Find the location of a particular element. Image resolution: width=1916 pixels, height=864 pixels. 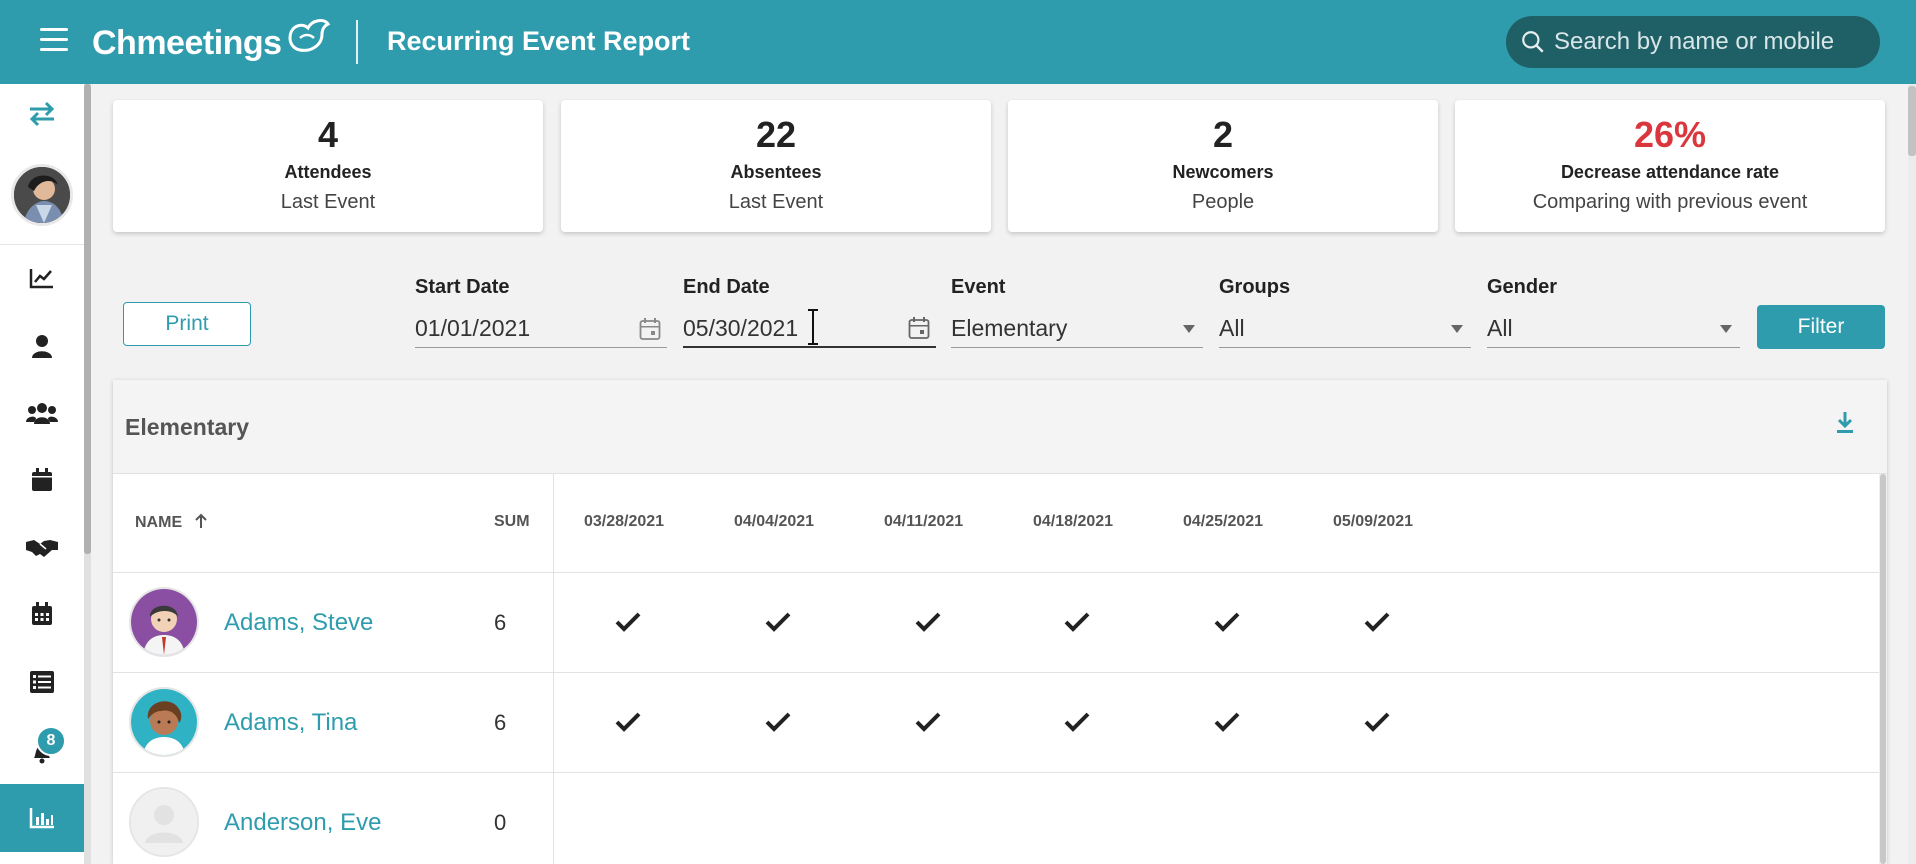

sidebar-separator is located at coordinates (42, 244).